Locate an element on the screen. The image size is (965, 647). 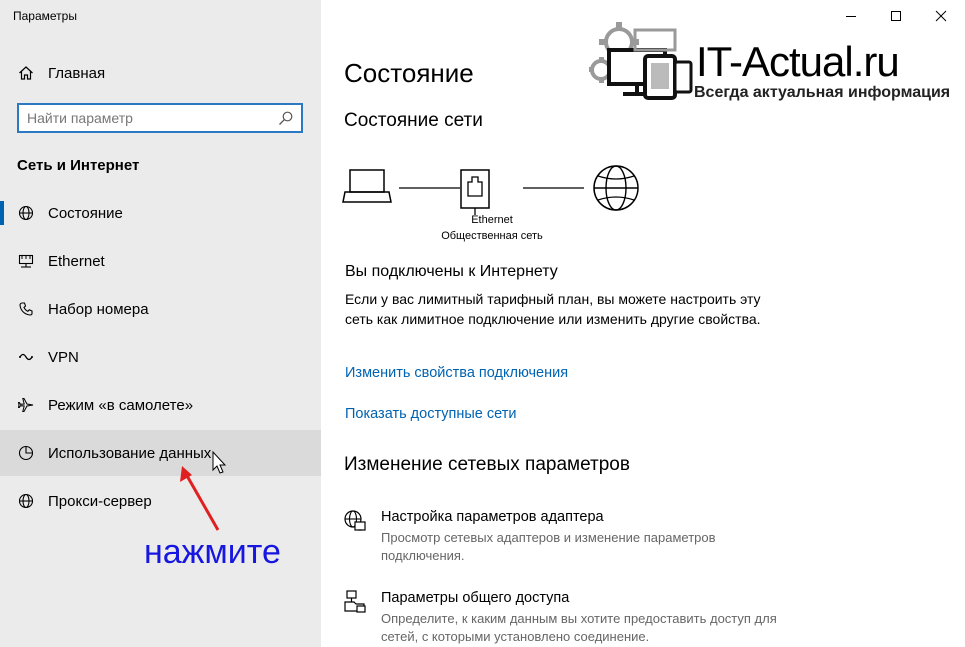
vpn-icon is located at coordinates (26, 357).